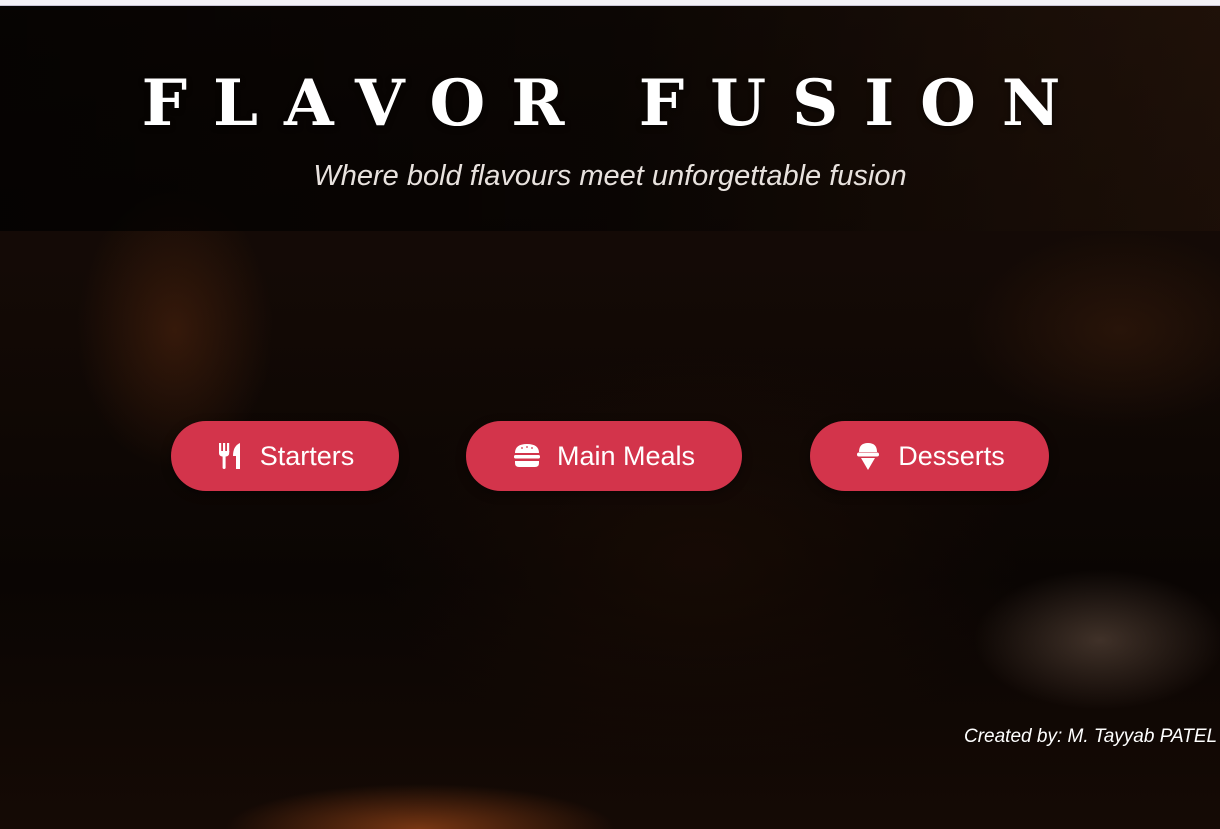 Image resolution: width=1220 pixels, height=829 pixels. I want to click on ice-cream-icon, so click(868, 456).